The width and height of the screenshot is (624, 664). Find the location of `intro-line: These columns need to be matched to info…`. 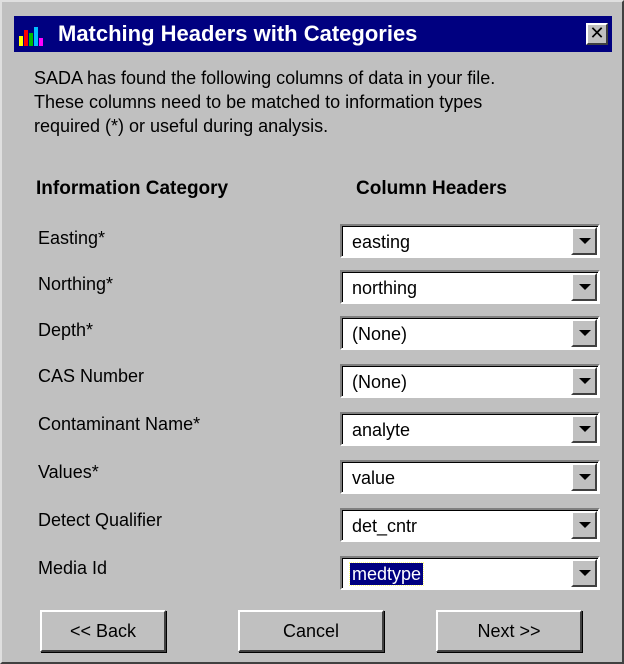

intro-line: These columns need to be matched to info… is located at coordinates (258, 102).